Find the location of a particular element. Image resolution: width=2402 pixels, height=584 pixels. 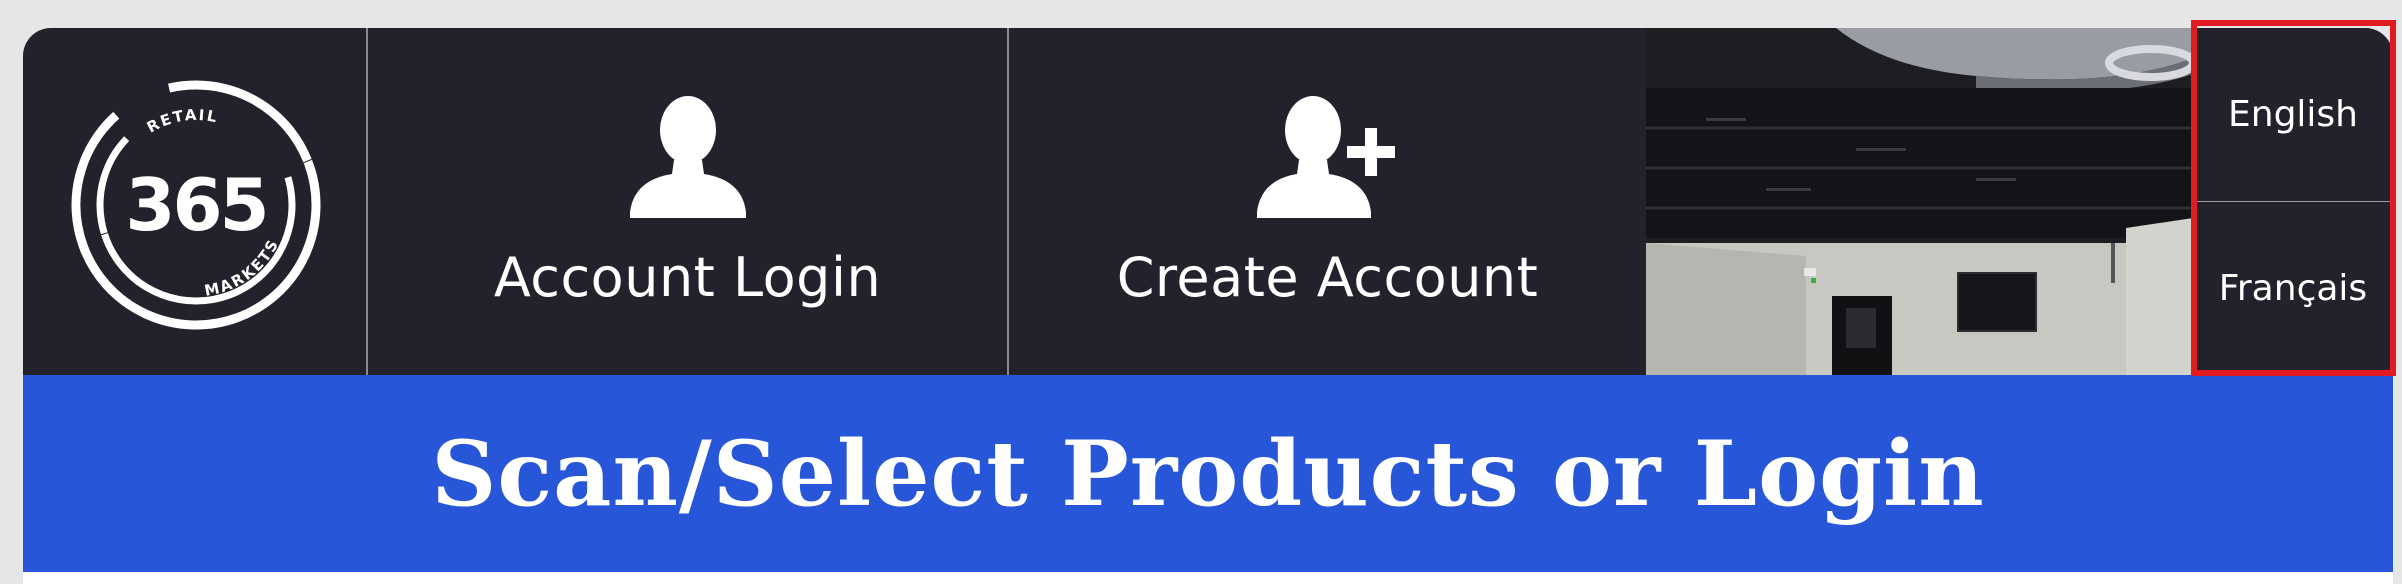

logo: RETAIL MARKETS 365 is located at coordinates (195, 201).